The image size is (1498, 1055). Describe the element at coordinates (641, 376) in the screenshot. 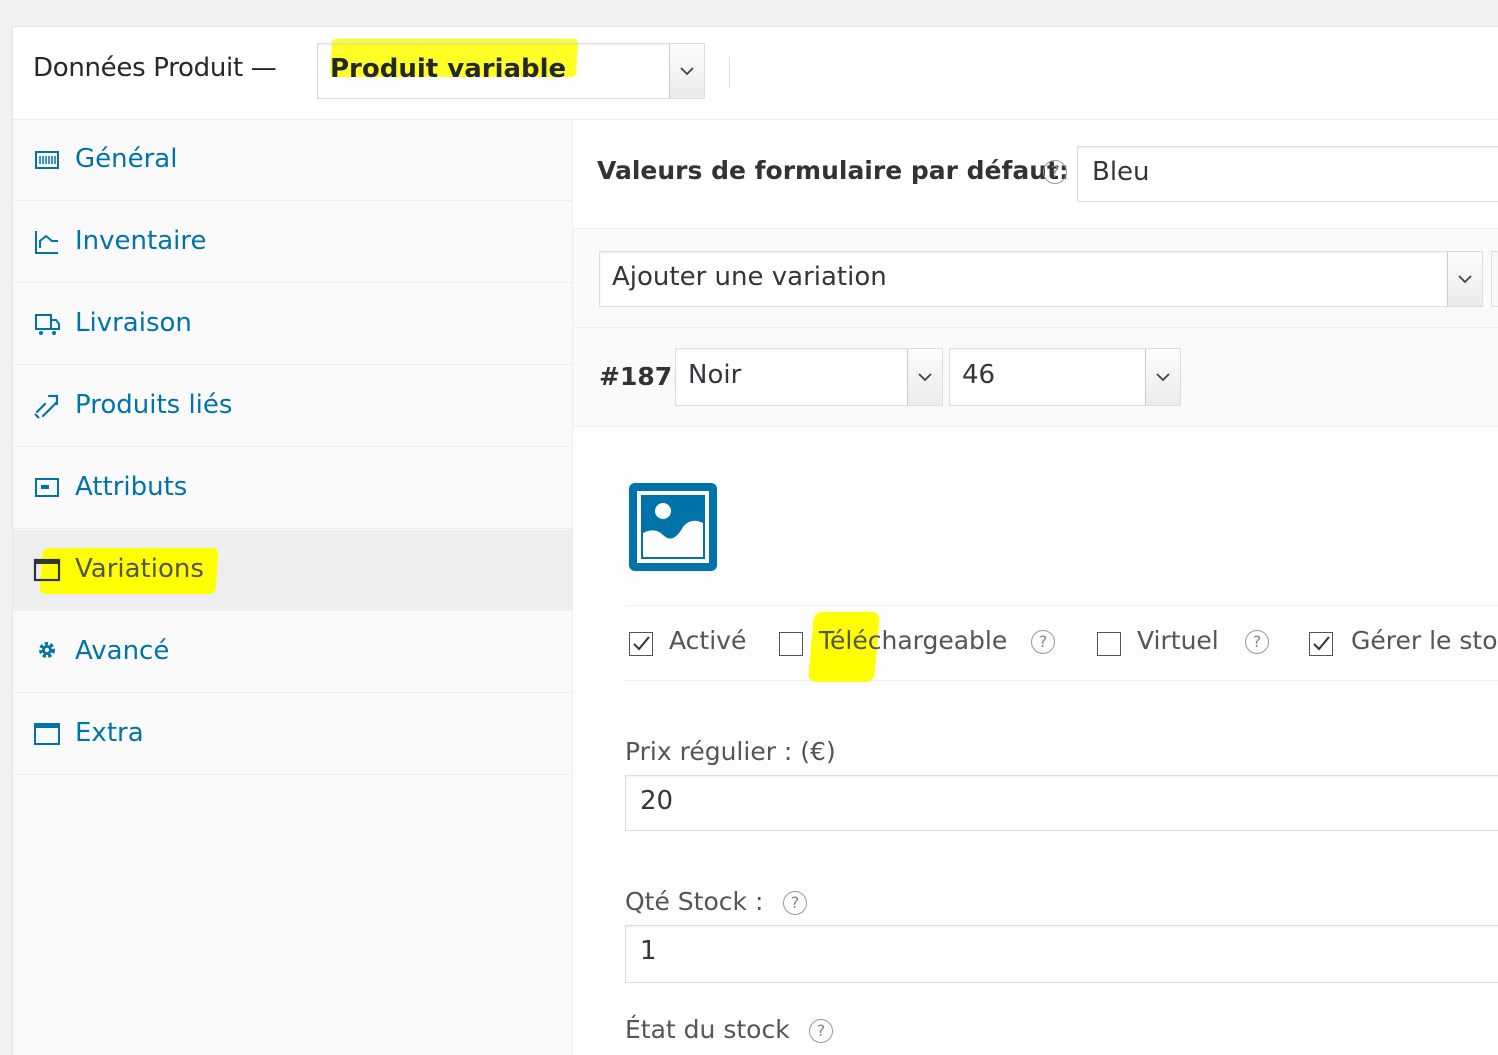

I see `variation-id: #187:` at that location.